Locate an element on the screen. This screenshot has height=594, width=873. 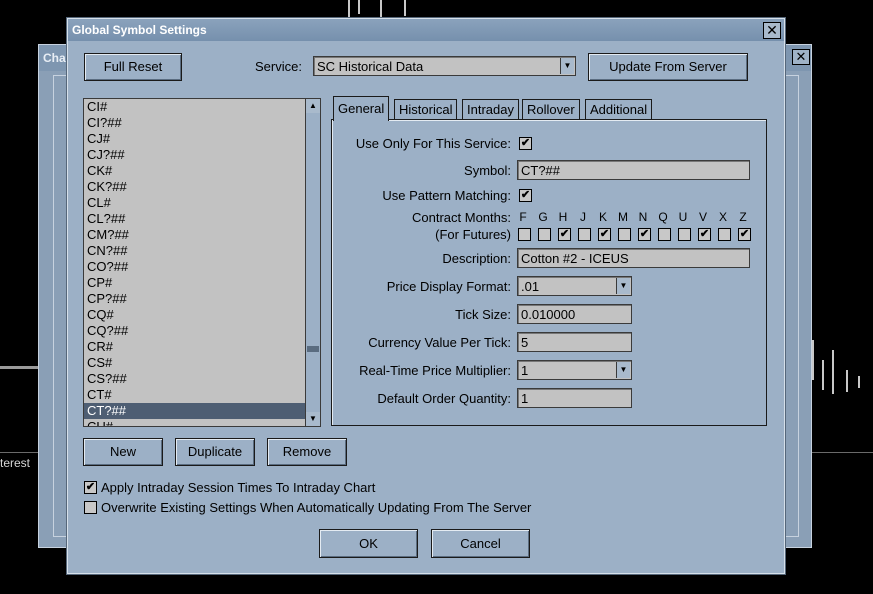
tab-general: General is located at coordinates (361, 108).